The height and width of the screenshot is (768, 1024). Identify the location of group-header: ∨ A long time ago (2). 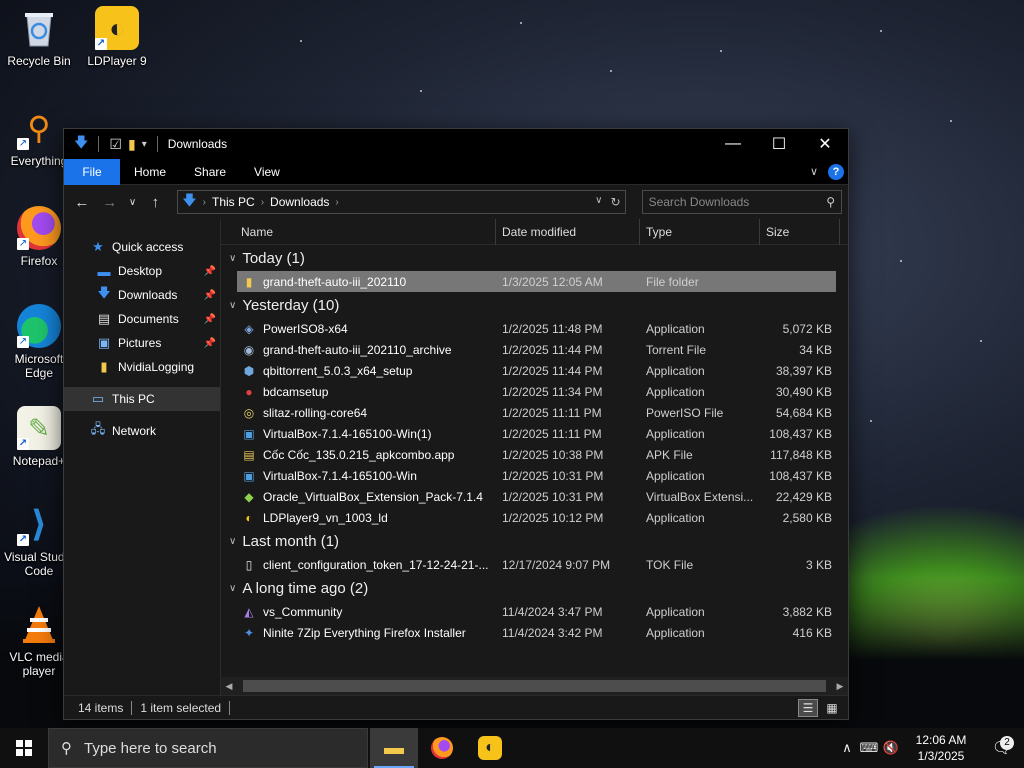
(534, 588).